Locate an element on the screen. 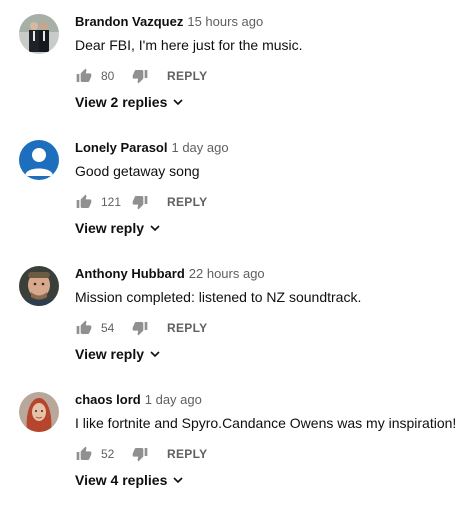 The width and height of the screenshot is (461, 518). comment-text: Good getaway song is located at coordinates (137, 171).